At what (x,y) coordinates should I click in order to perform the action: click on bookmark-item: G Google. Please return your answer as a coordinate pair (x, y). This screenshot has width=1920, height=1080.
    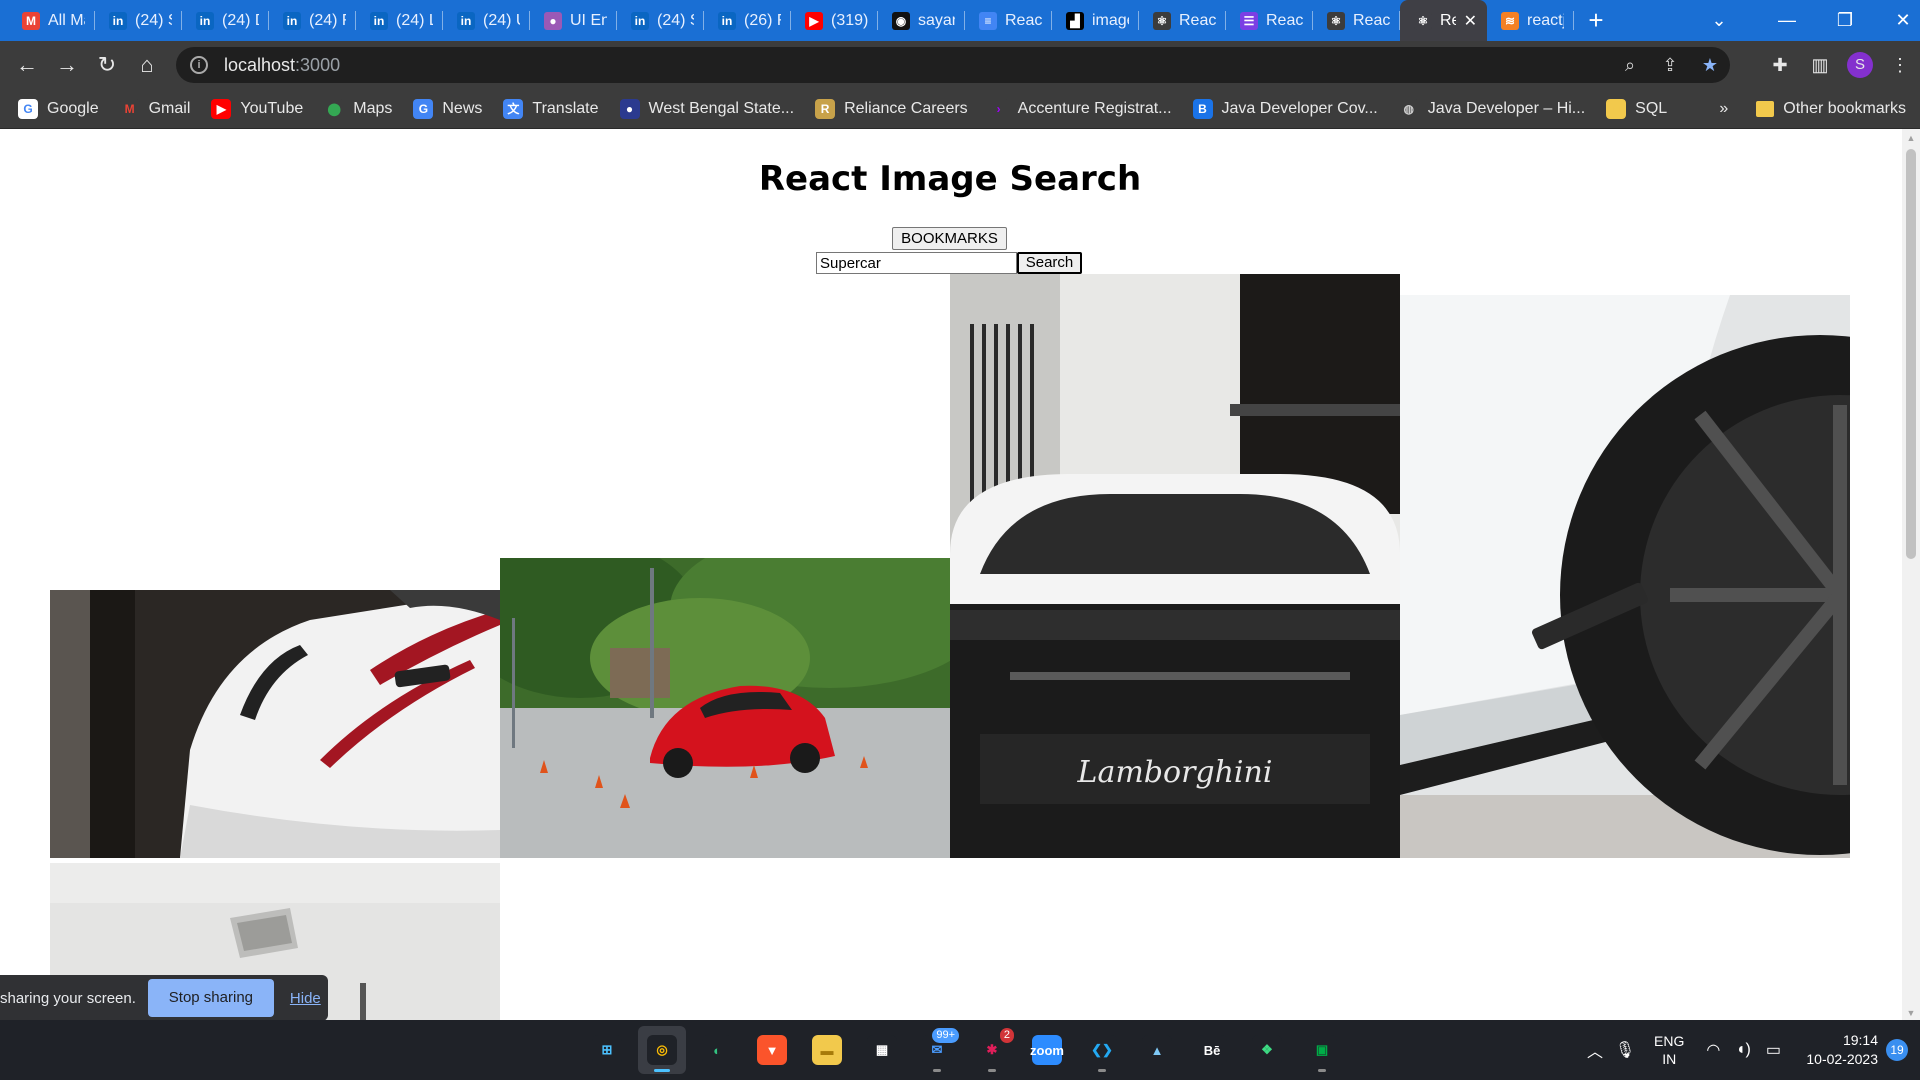
    Looking at the image, I should click on (58, 108).